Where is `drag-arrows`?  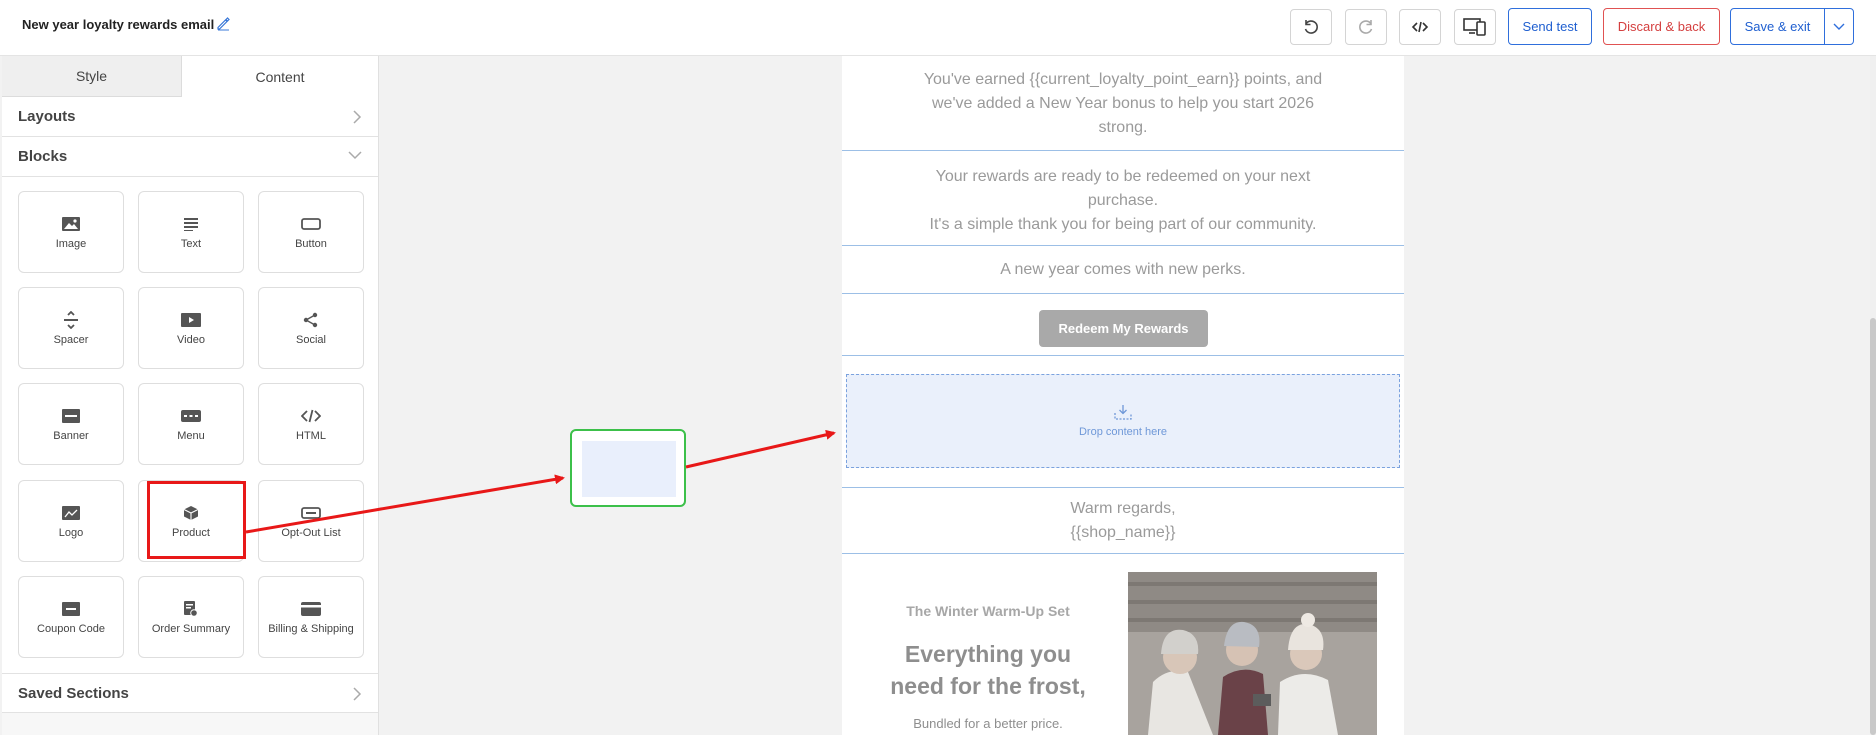 drag-arrows is located at coordinates (540, 481).